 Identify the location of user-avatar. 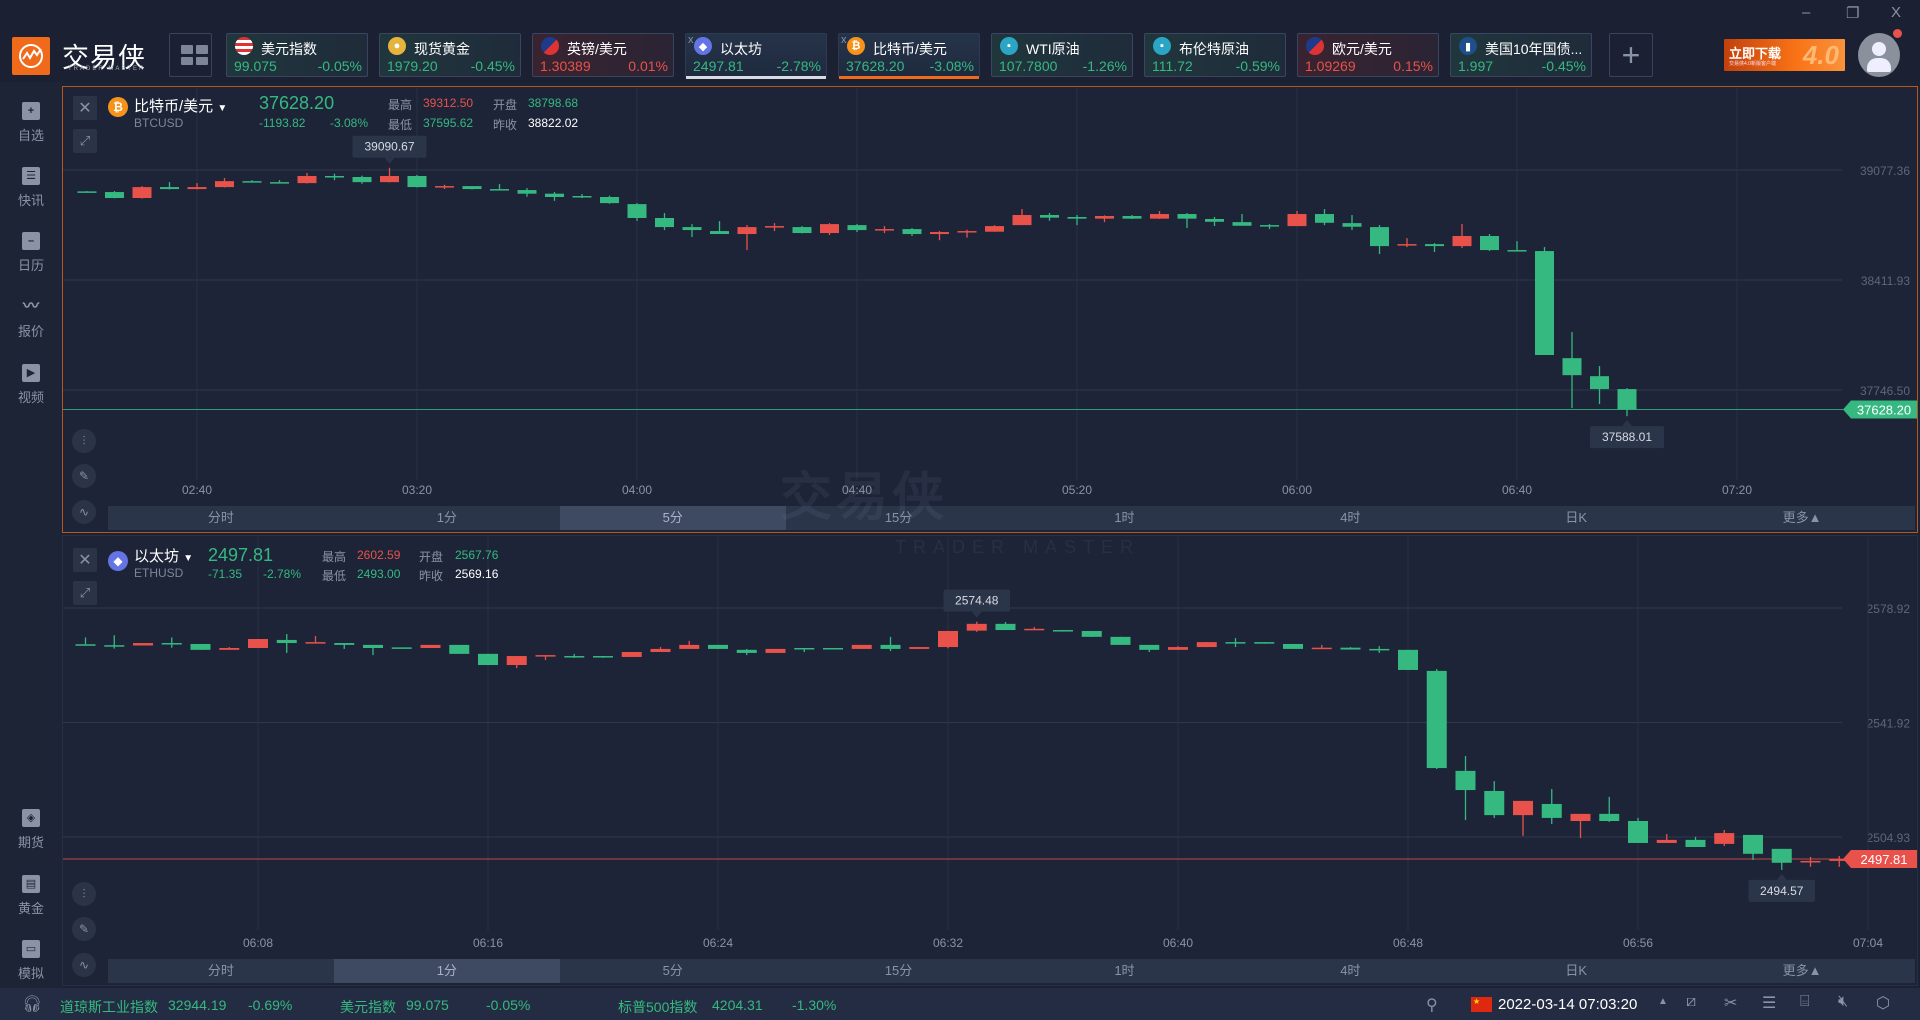
(1879, 55).